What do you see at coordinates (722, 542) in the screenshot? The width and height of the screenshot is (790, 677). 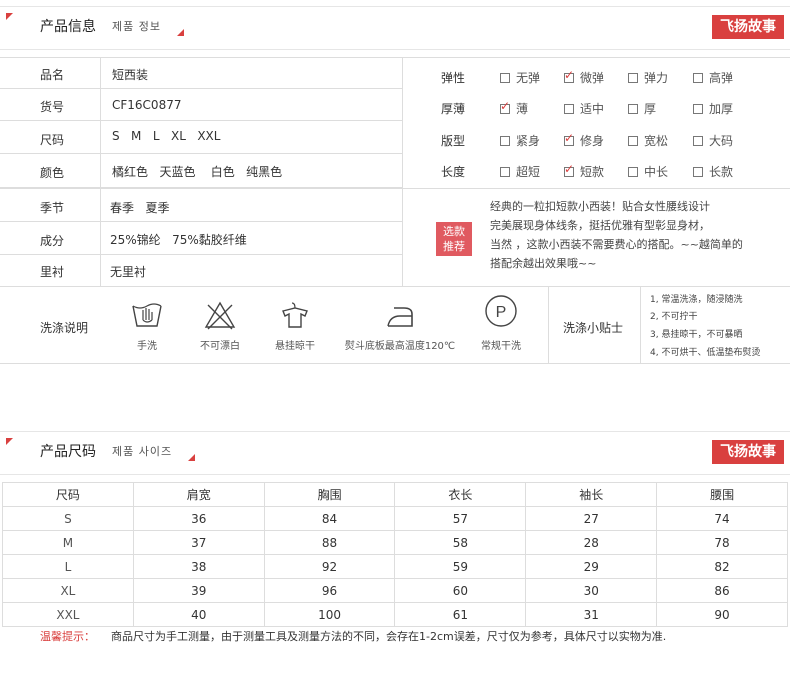 I see `table-cell: 78` at bounding box center [722, 542].